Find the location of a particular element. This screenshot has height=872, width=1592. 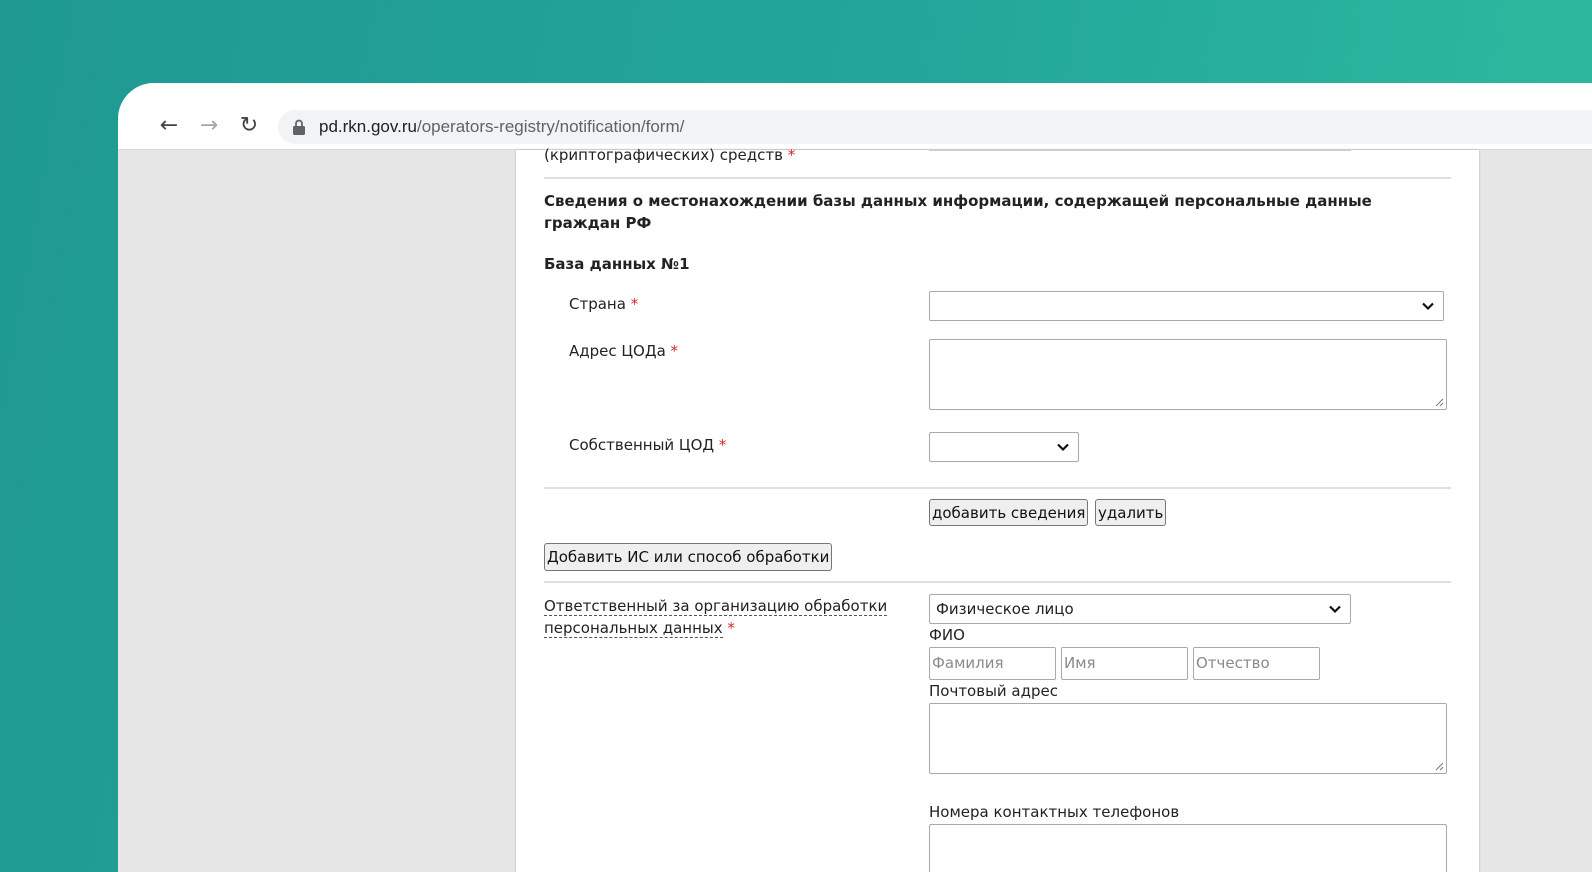

url-host: pd.rkn.gov.ru is located at coordinates (368, 126).